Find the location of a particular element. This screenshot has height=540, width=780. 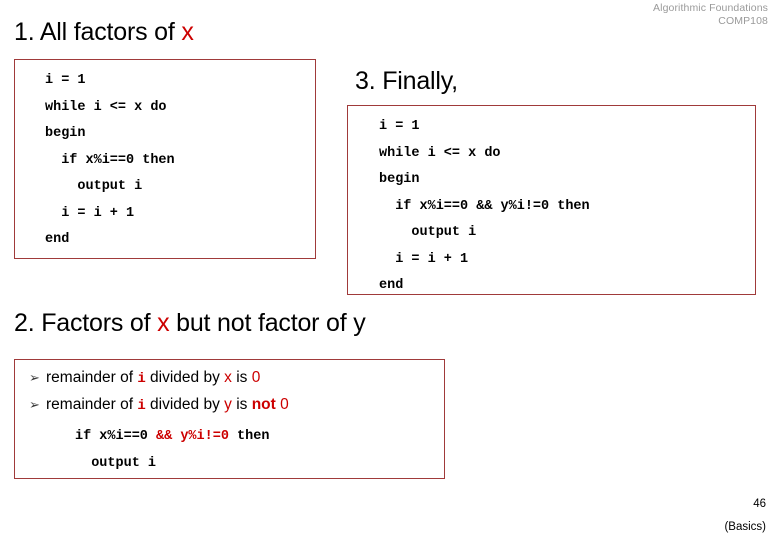

section-1-heading: 1. All factors of x is located at coordinates (104, 32).